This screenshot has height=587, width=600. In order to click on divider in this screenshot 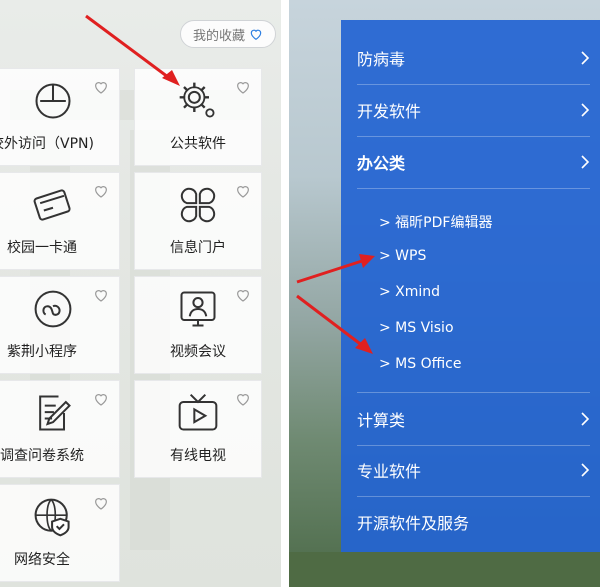, I will do `click(285, 293)`.